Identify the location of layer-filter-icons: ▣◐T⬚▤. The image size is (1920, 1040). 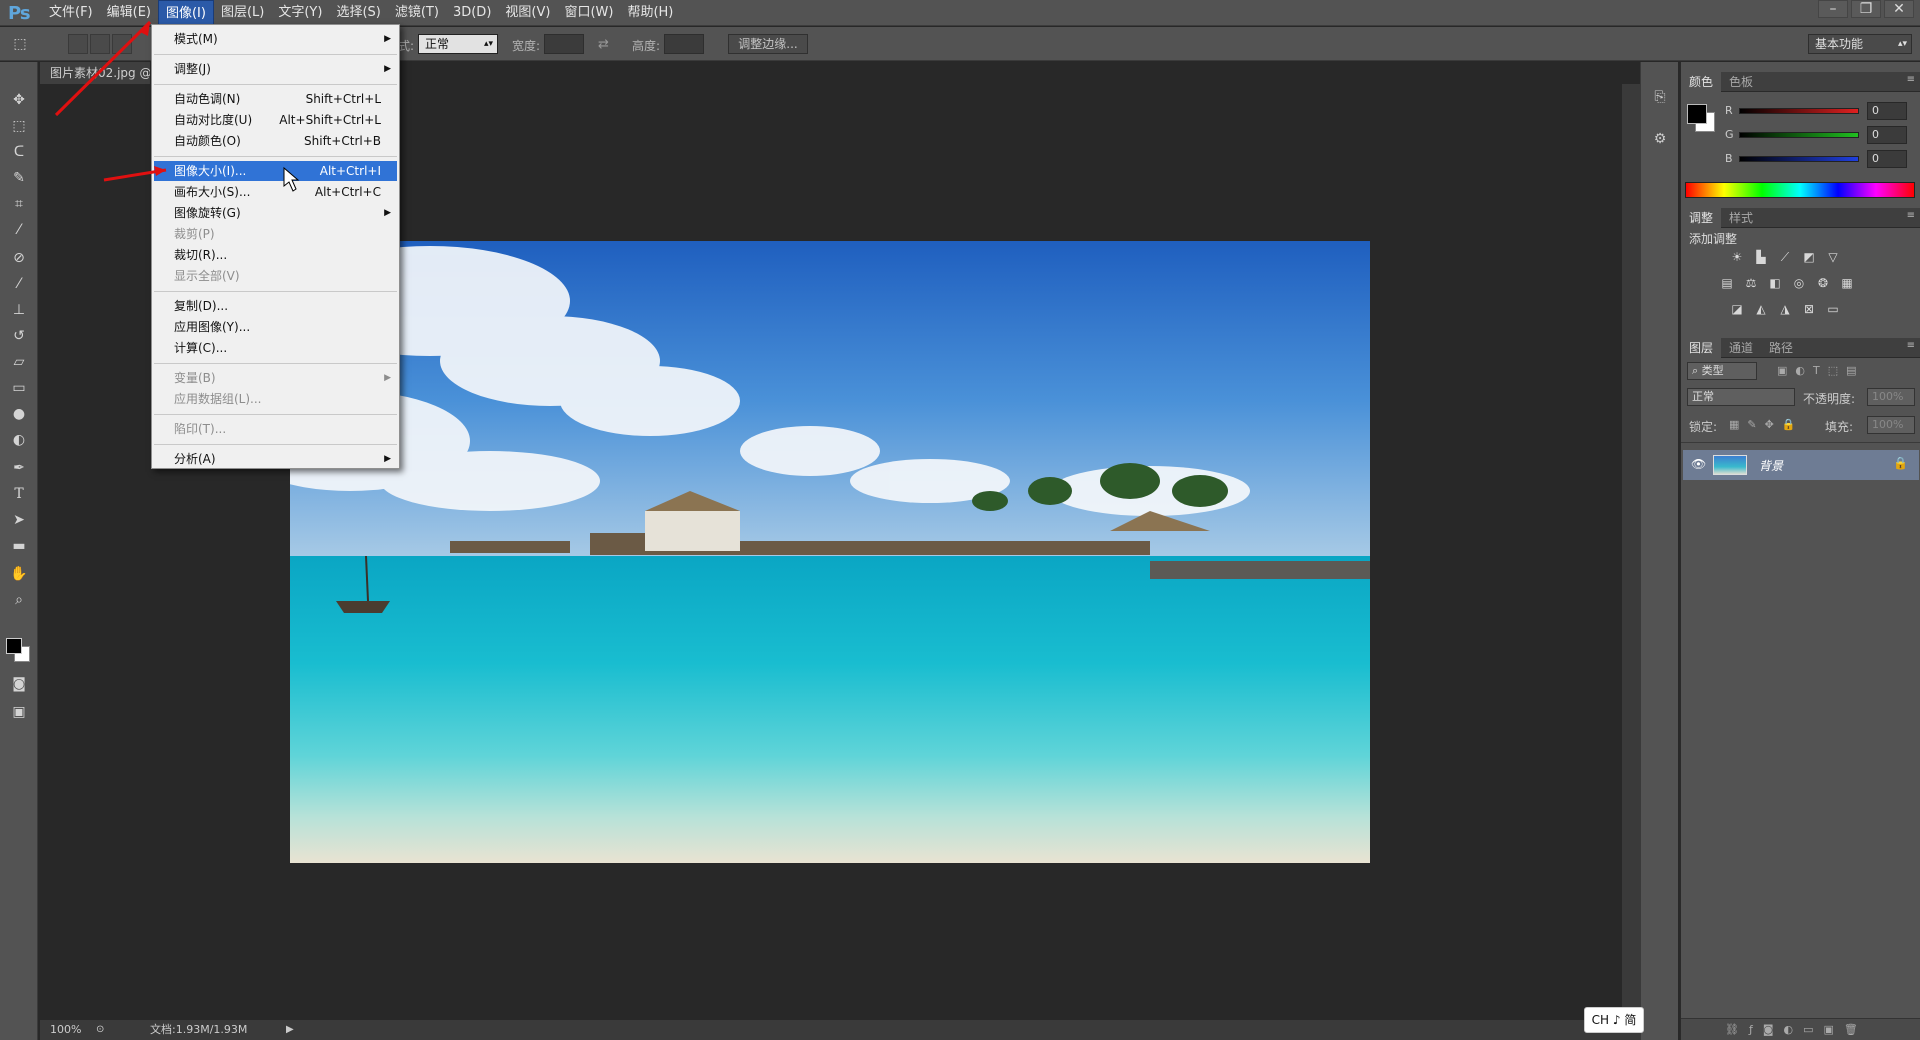
(1821, 370).